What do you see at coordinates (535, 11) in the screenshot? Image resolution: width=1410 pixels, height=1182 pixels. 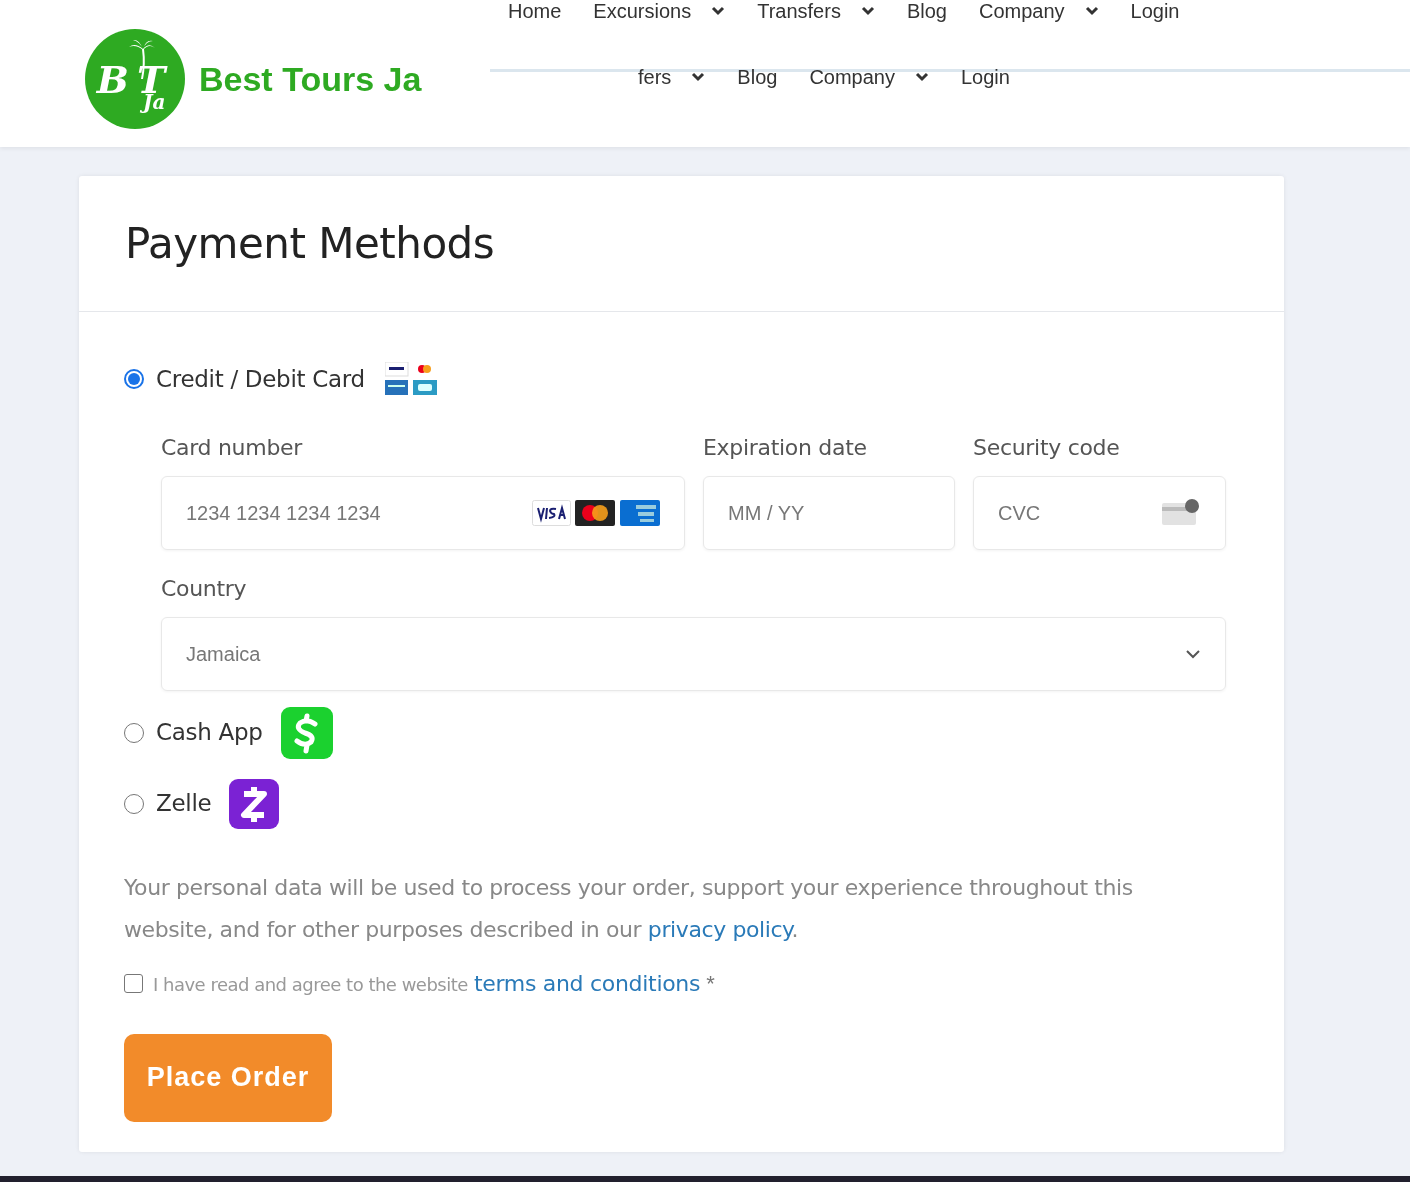 I see `nav-link: Home` at bounding box center [535, 11].